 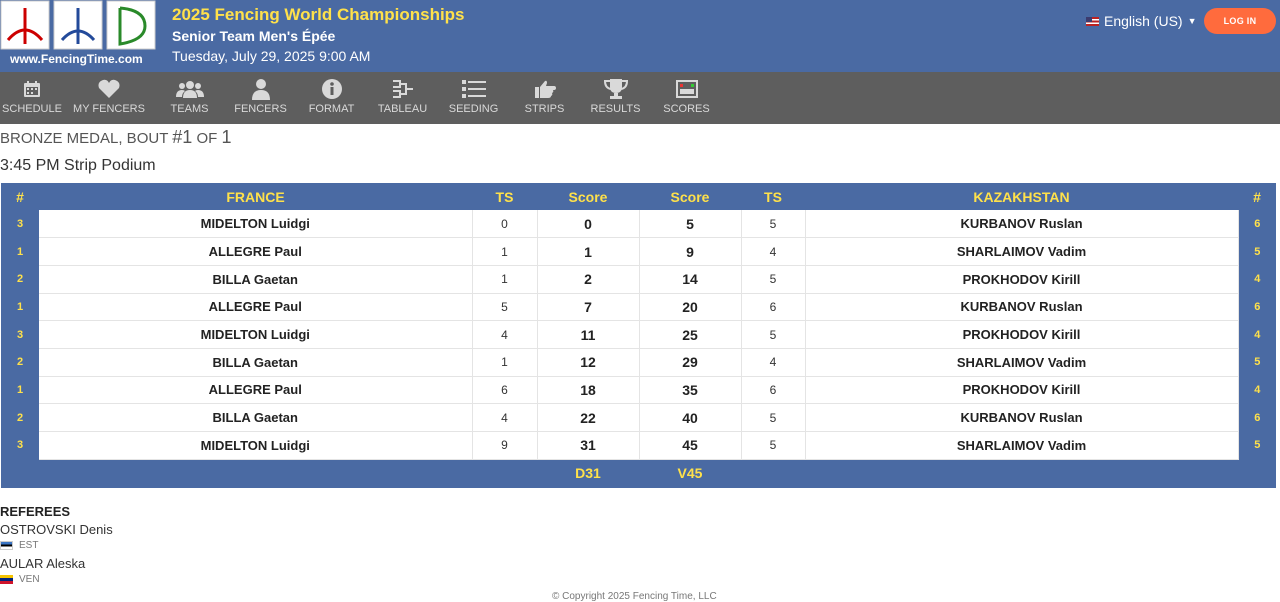 What do you see at coordinates (690, 390) in the screenshot?
I see `right-score: 35` at bounding box center [690, 390].